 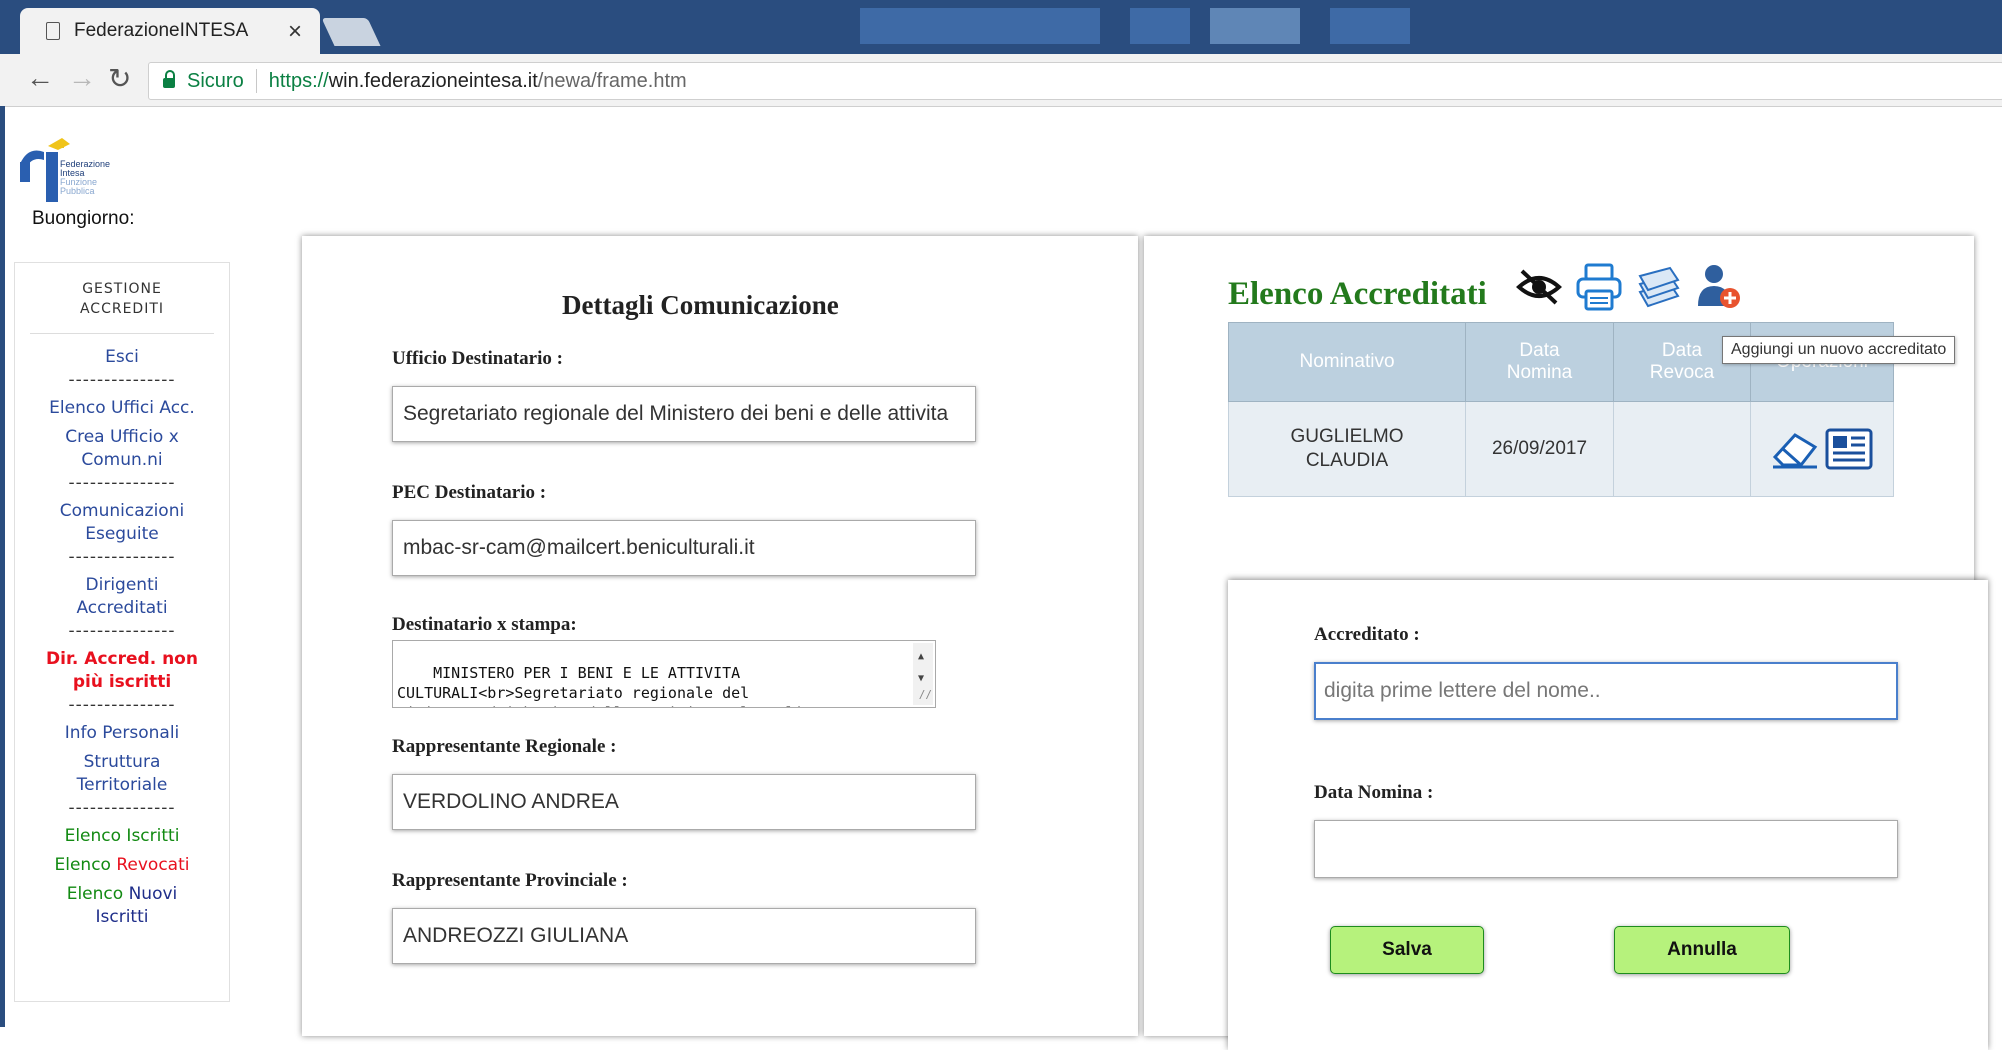 I want to click on sidebar-item-label: Iscritti, so click(x=122, y=917).